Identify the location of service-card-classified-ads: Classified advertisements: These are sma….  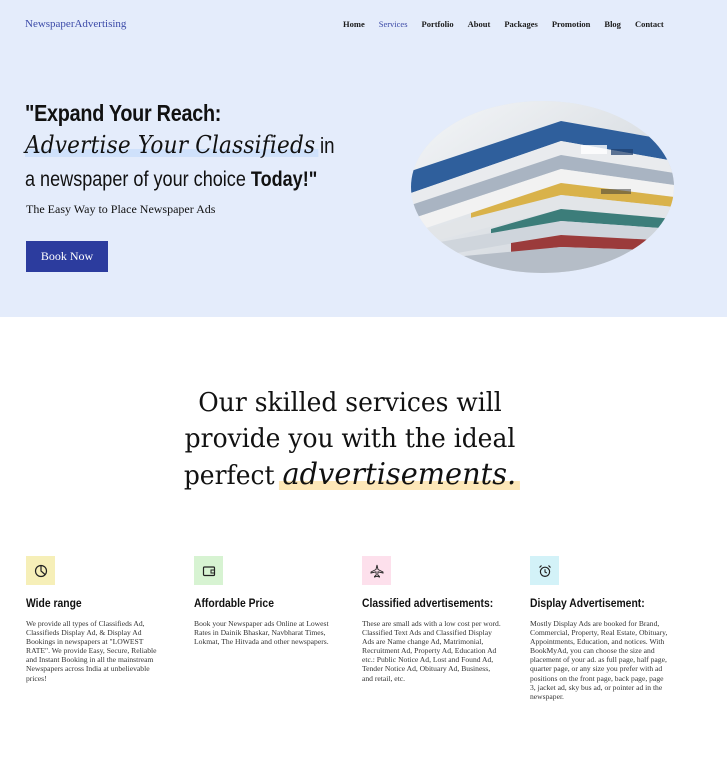
(437, 619).